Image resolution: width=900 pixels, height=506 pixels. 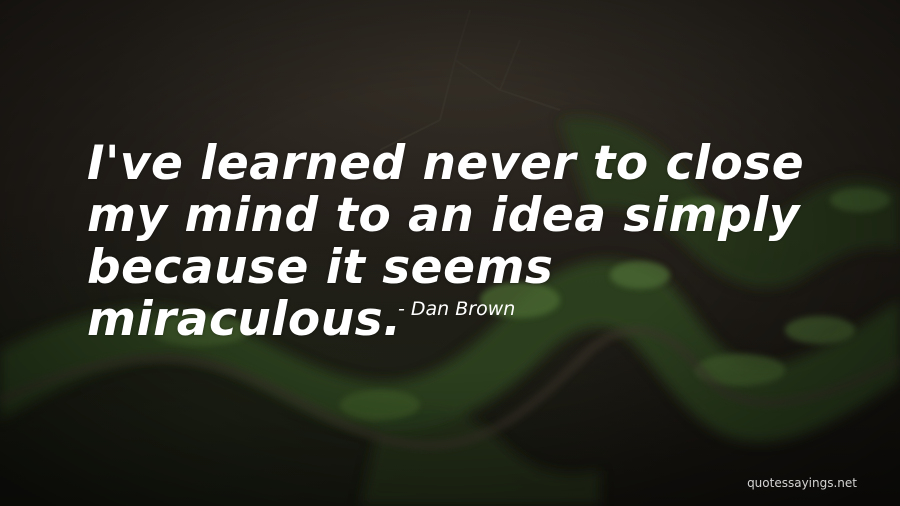 I want to click on quote-author: - Dan Brown, so click(x=457, y=309).